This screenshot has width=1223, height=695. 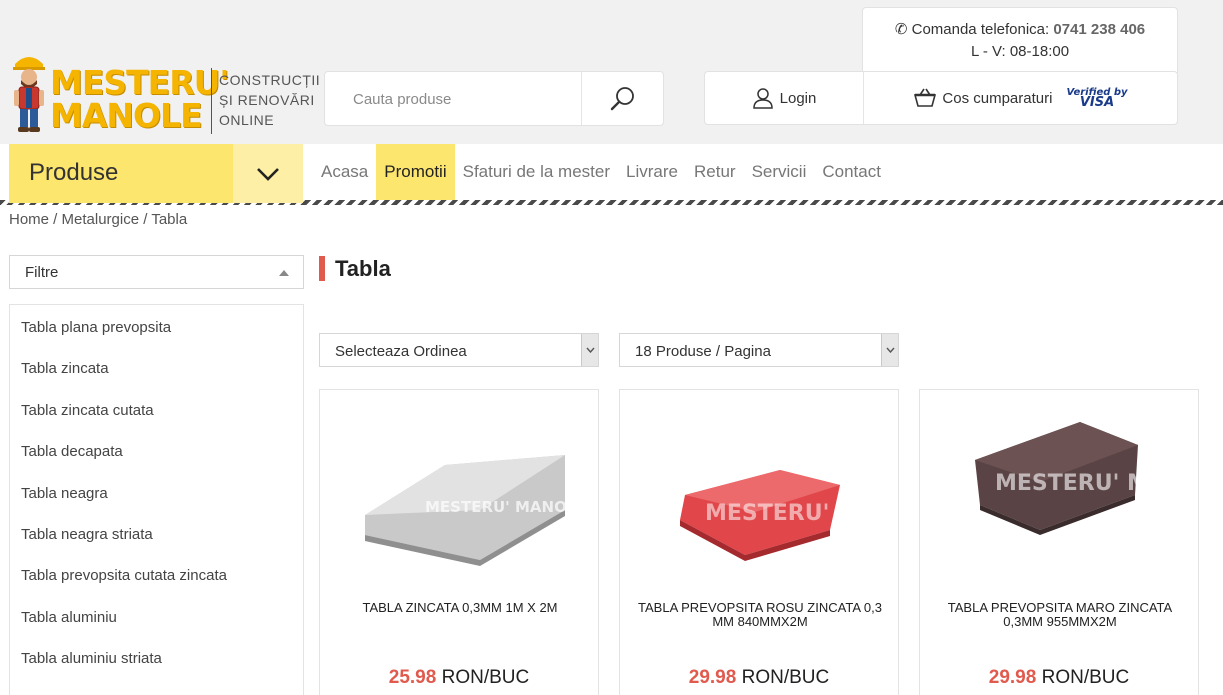 What do you see at coordinates (156, 491) in the screenshot?
I see `category-item: Tabla neagra` at bounding box center [156, 491].